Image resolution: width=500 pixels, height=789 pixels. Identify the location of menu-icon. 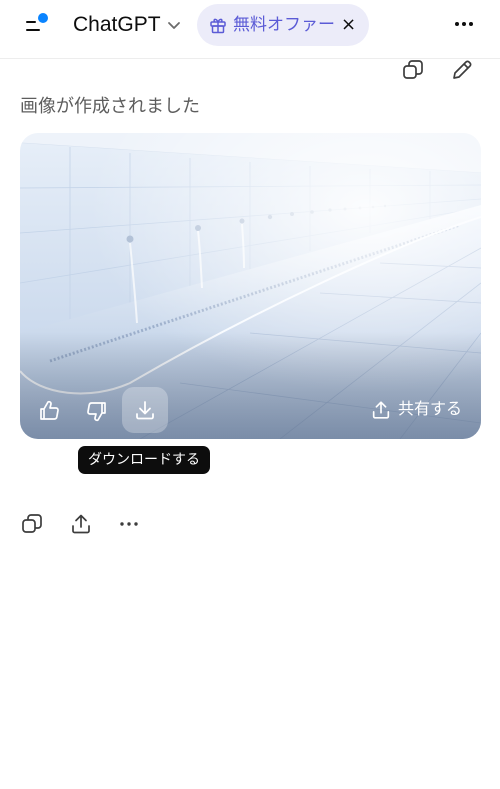
(37, 25).